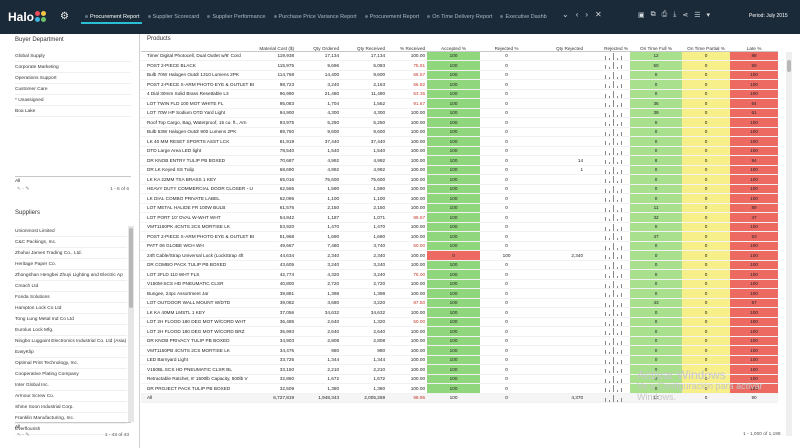  What do you see at coordinates (64, 16) in the screenshot?
I see `gear-icon: ⚙` at bounding box center [64, 16].